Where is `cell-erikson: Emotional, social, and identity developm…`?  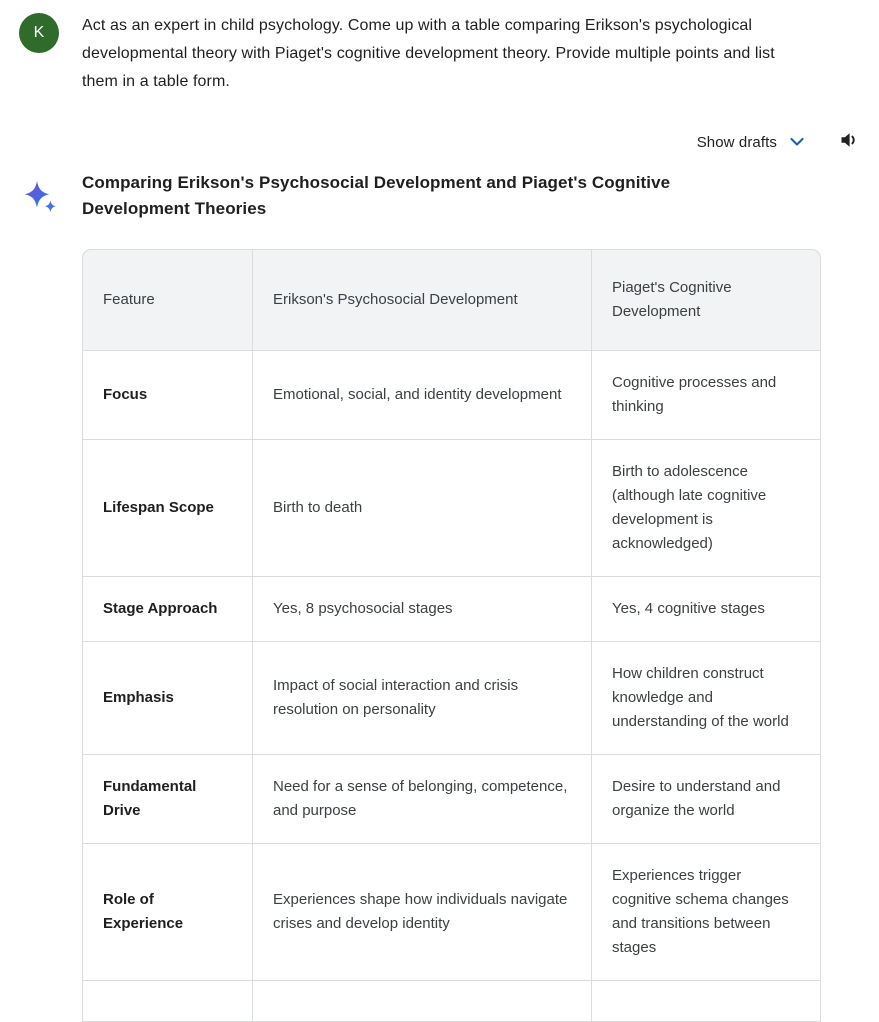 cell-erikson: Emotional, social, and identity developm… is located at coordinates (421, 395).